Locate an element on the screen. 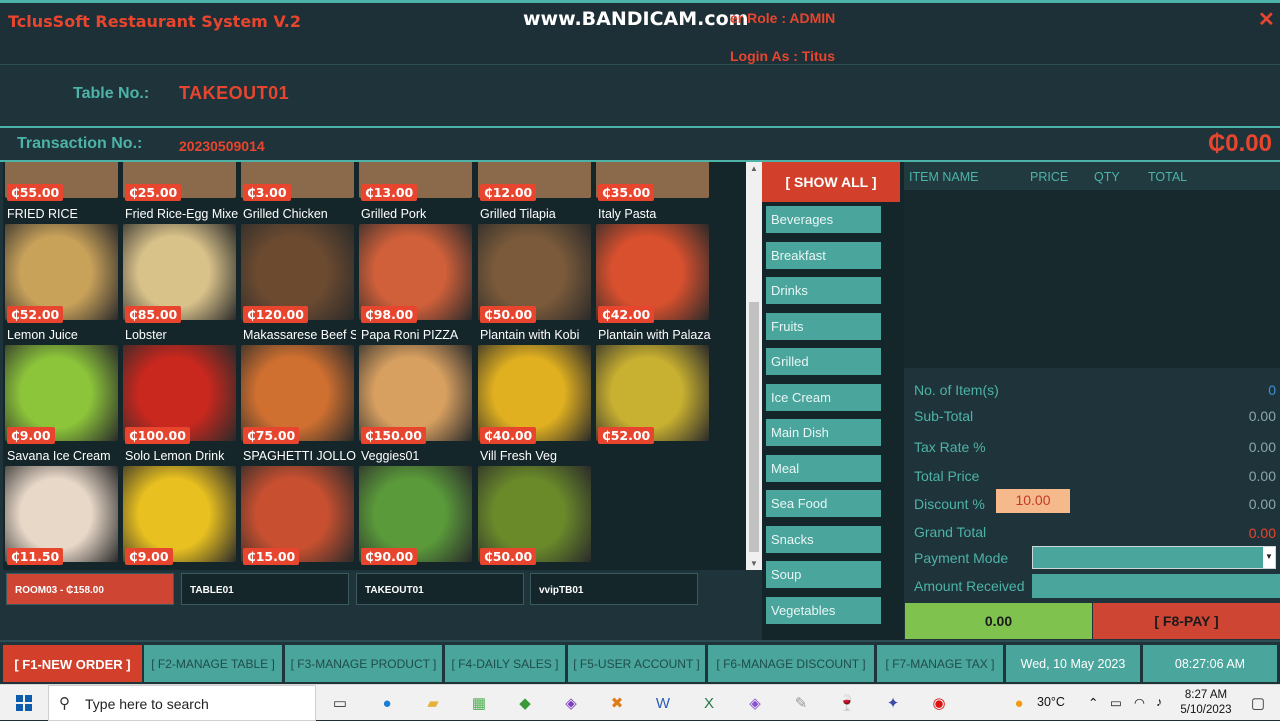  open-table-tab: ROOM03 - ₵158.00 is located at coordinates (90, 589).